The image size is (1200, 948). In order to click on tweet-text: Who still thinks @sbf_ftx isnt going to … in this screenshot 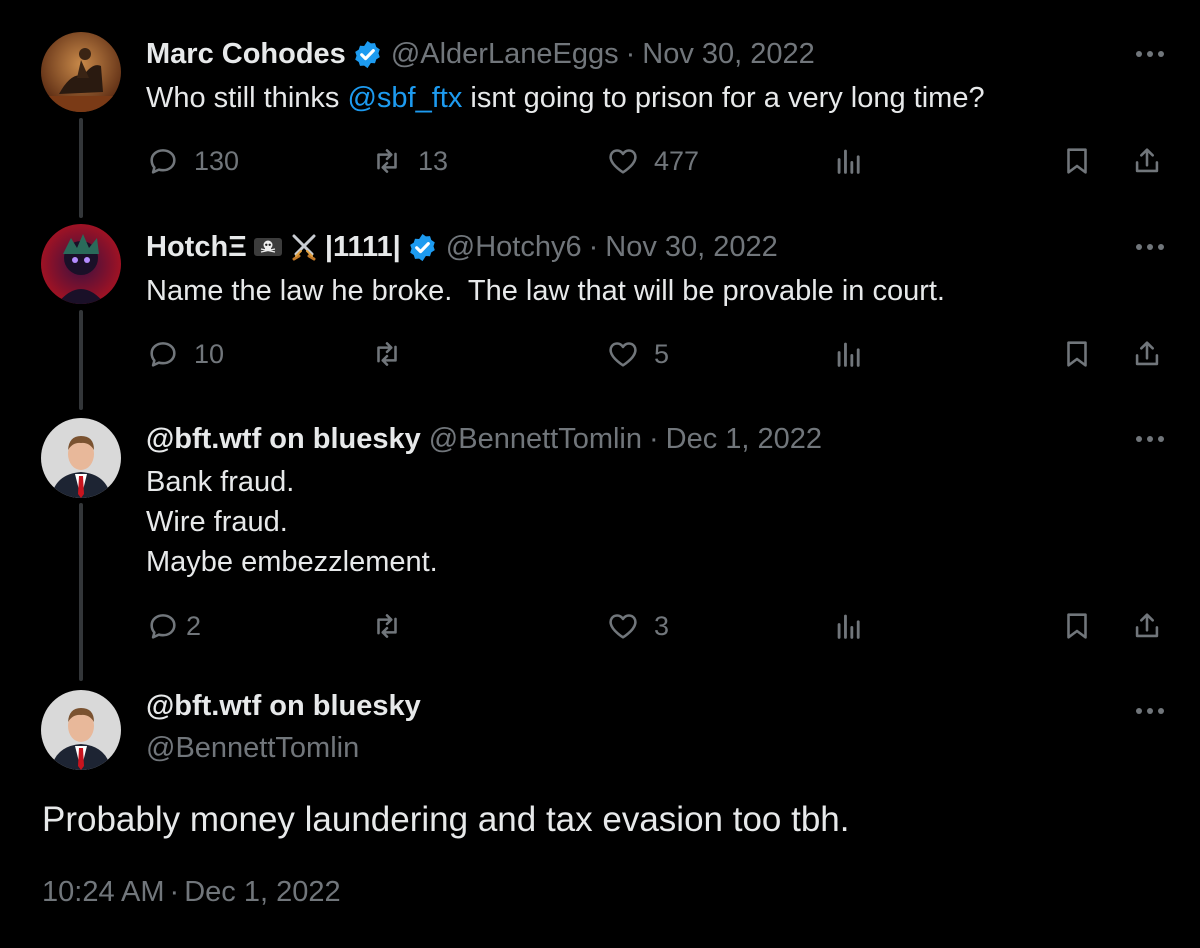, I will do `click(565, 98)`.